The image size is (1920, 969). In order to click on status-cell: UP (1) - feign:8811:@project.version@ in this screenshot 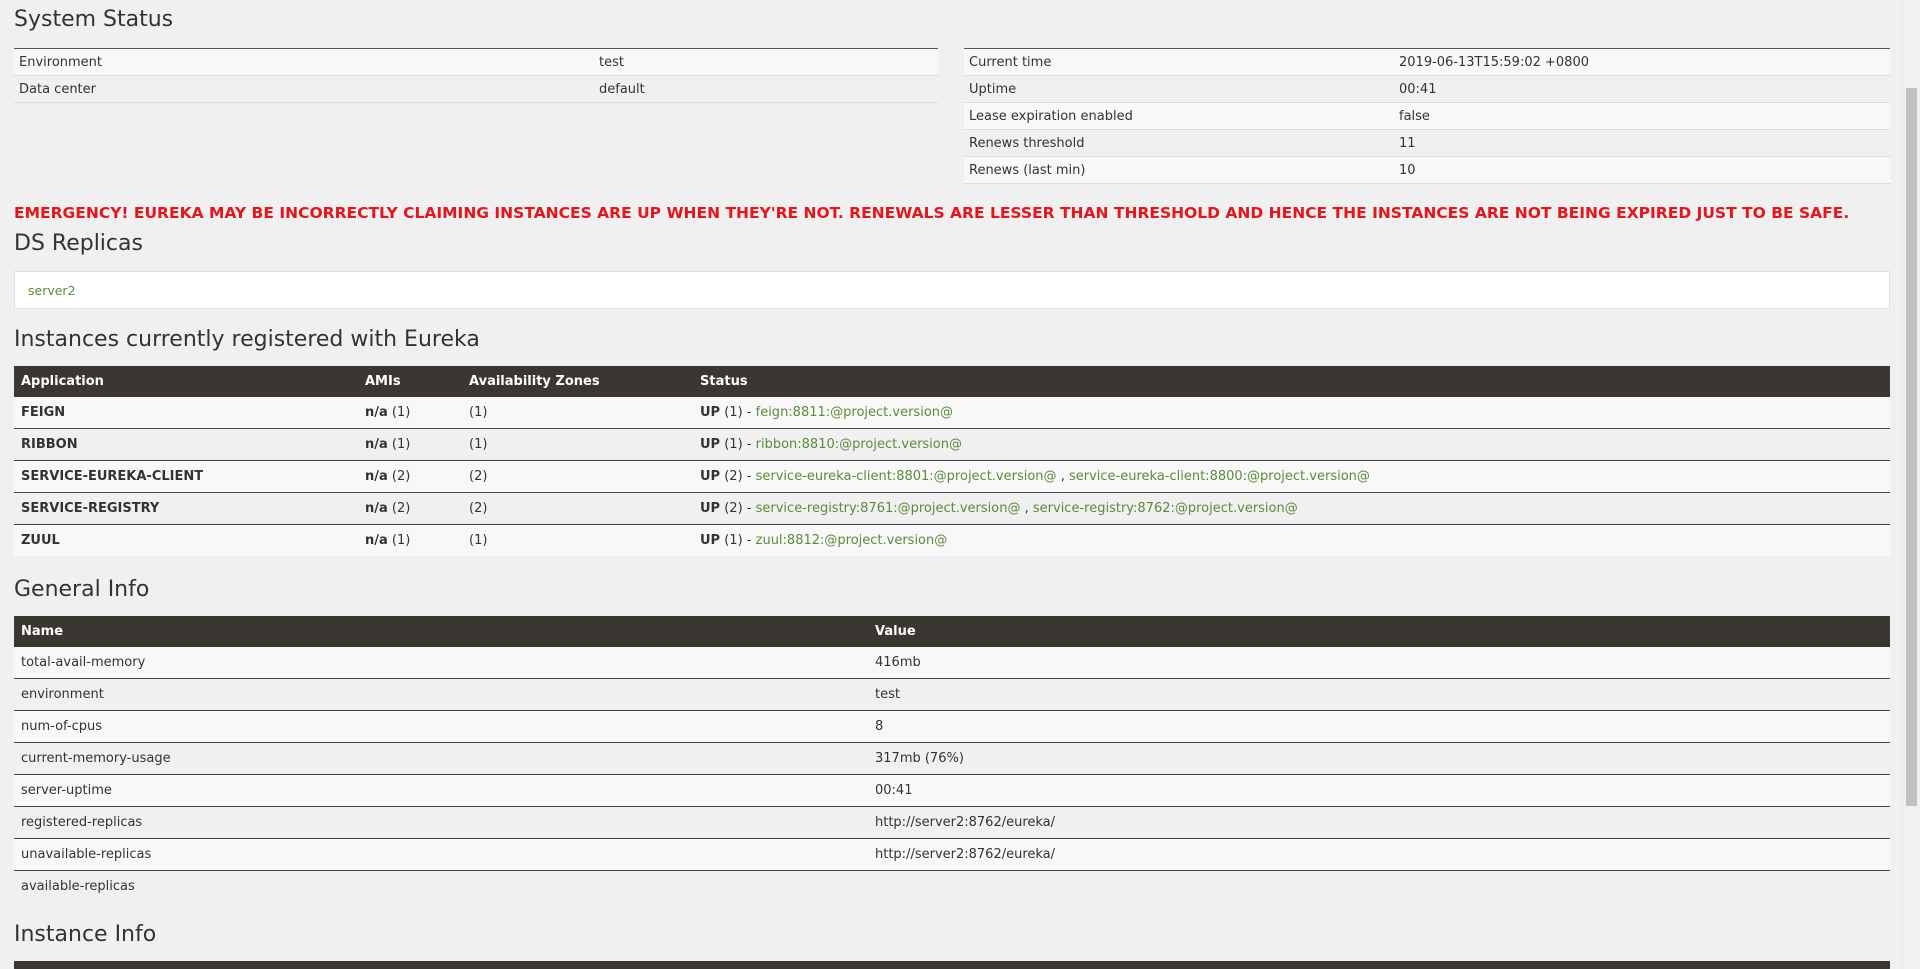, I will do `click(1291, 413)`.